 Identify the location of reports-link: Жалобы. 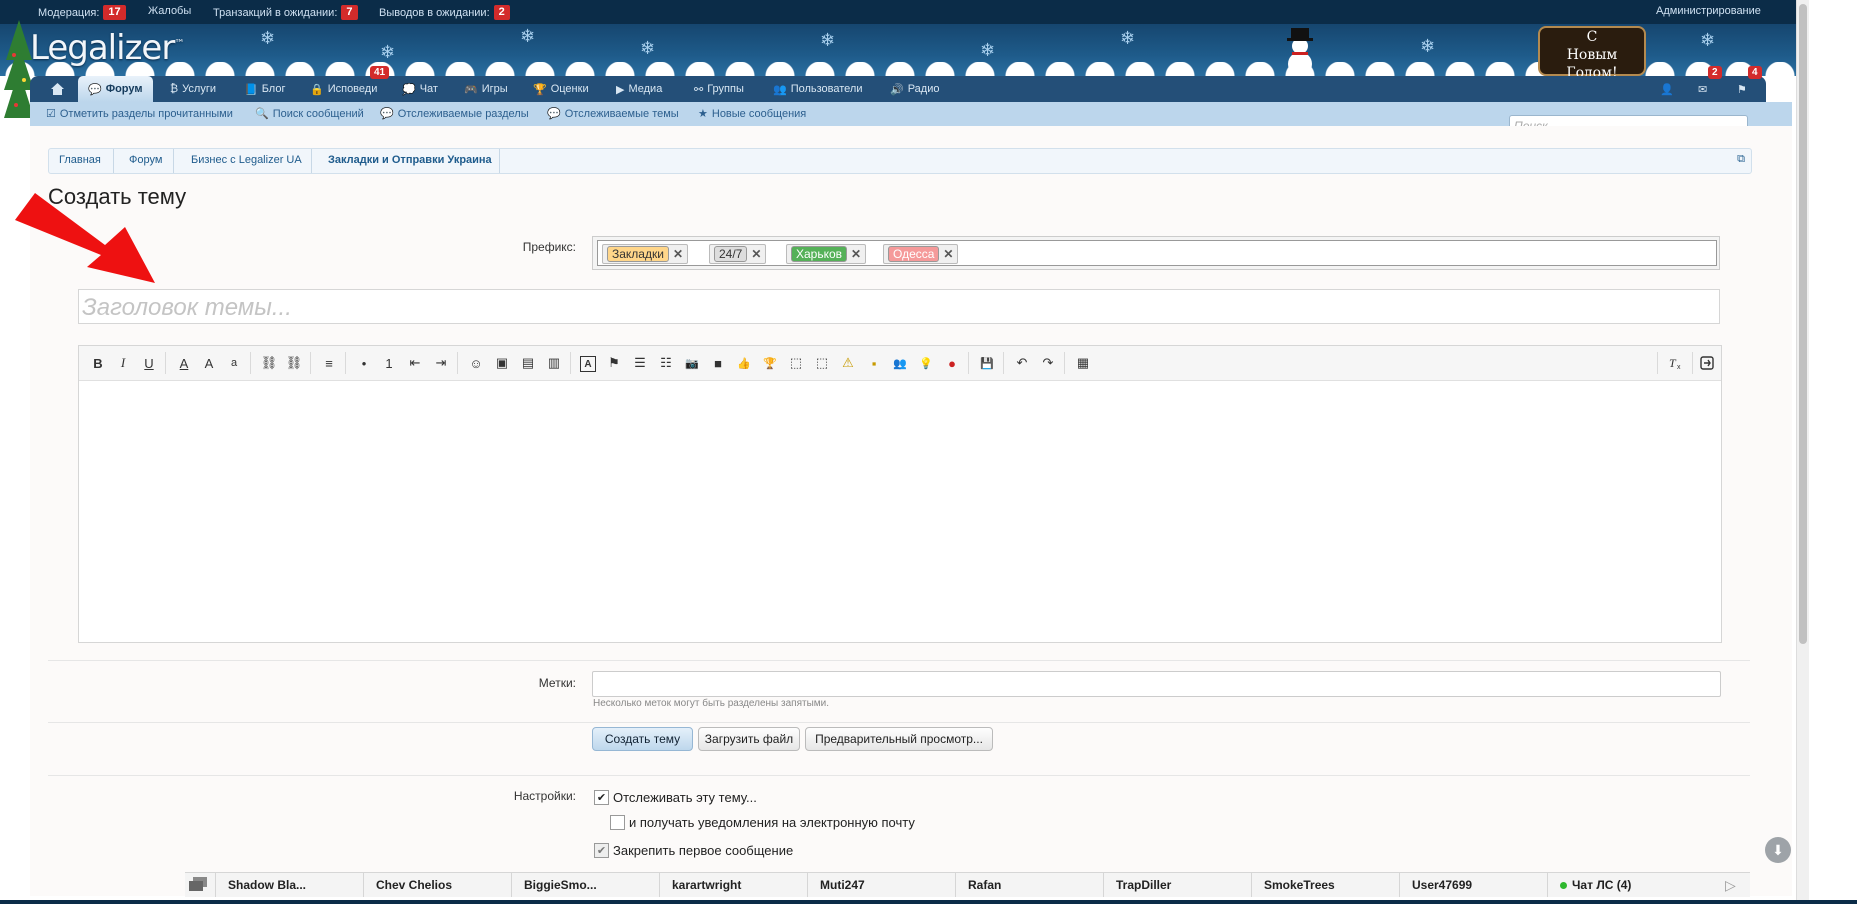
(169, 11).